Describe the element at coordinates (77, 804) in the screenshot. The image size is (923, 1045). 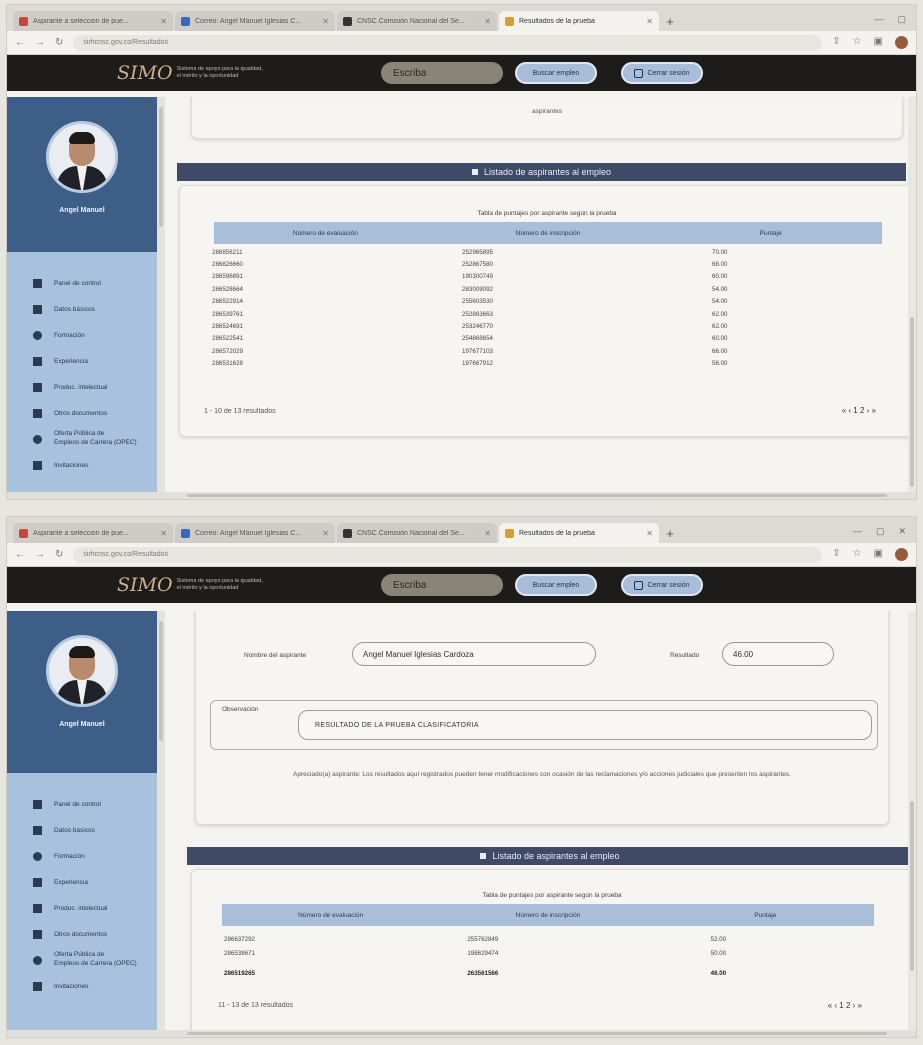
I see `sidebar-item-label: Panel de control` at that location.